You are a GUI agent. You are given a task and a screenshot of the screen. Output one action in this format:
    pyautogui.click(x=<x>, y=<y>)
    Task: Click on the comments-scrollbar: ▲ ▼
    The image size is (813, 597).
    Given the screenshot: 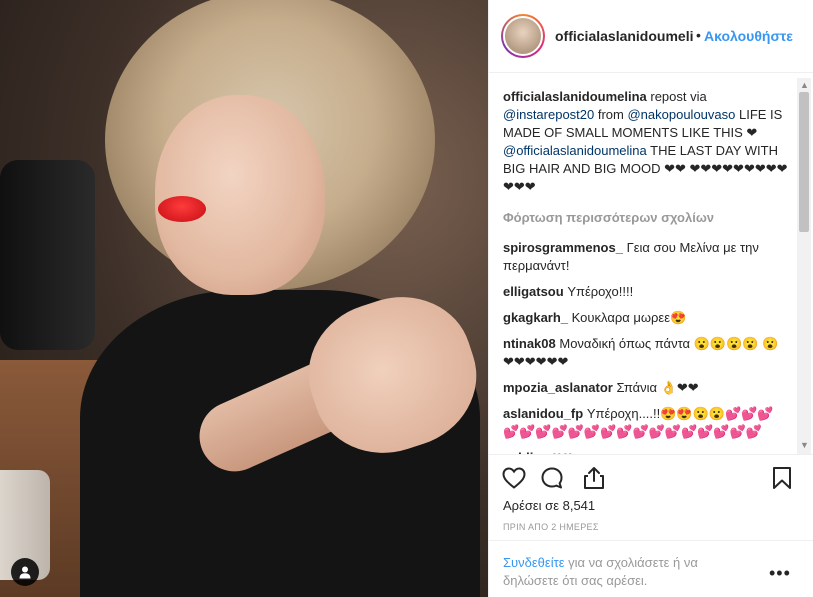 What is the action you would take?
    pyautogui.click(x=804, y=266)
    